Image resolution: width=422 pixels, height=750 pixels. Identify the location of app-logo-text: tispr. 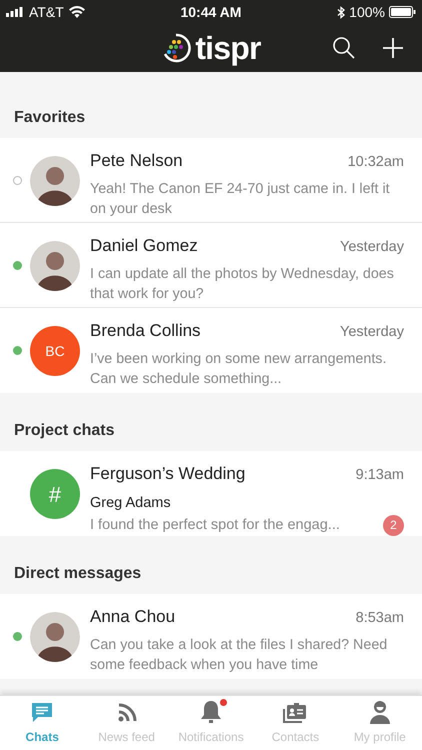
(228, 48).